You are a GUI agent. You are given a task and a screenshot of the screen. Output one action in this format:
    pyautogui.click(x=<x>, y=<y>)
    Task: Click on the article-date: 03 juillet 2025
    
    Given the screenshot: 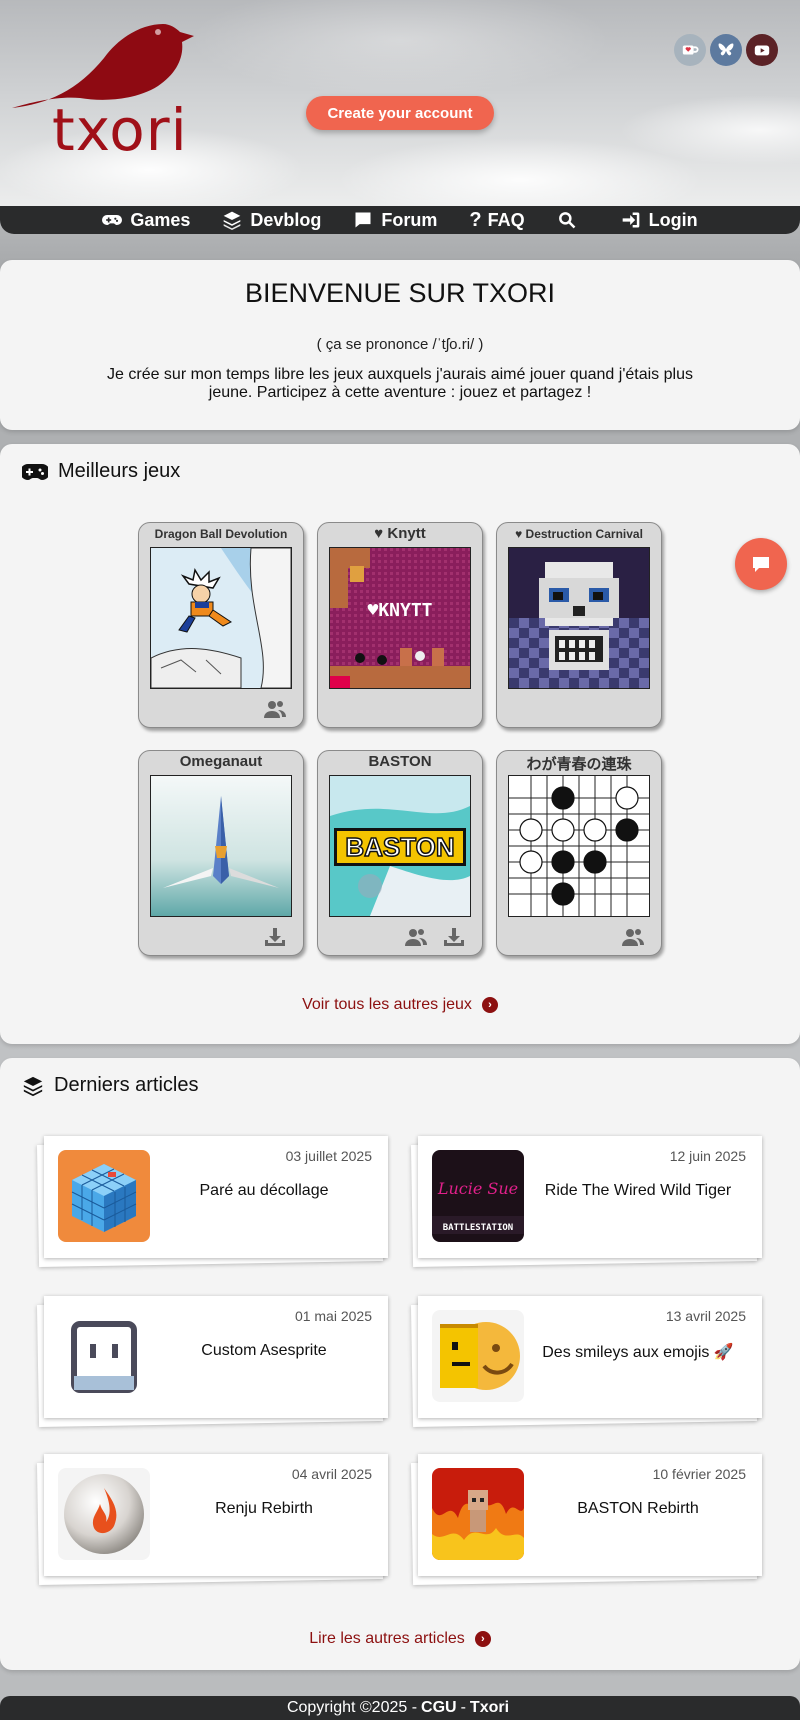 What is the action you would take?
    pyautogui.click(x=328, y=1156)
    